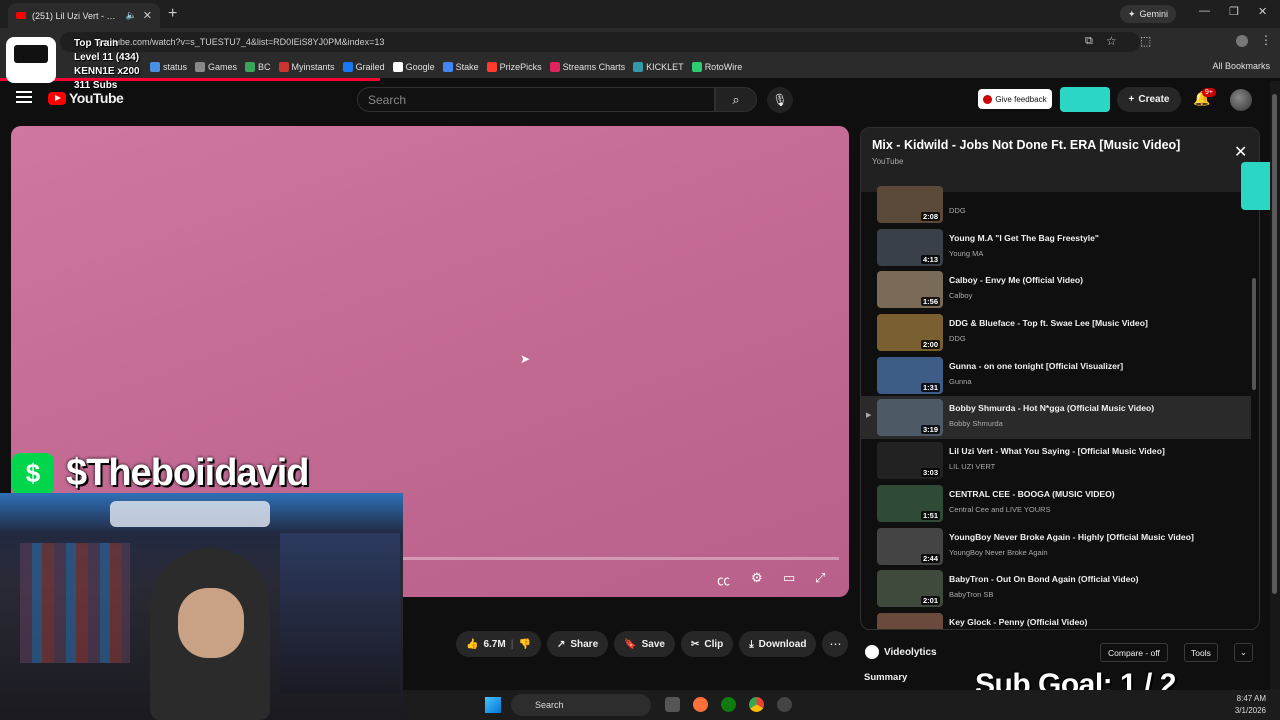 The height and width of the screenshot is (720, 1280). What do you see at coordinates (258, 67) in the screenshot?
I see `bookmark-item: BC` at bounding box center [258, 67].